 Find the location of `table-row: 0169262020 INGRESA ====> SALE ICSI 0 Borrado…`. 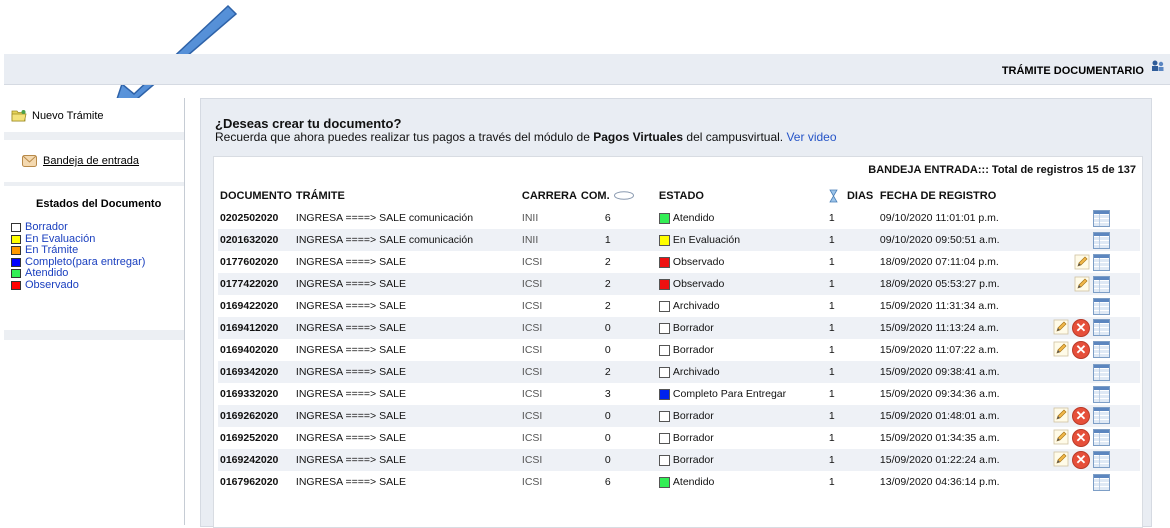

table-row: 0169262020 INGRESA ====> SALE ICSI 0 Borrado… is located at coordinates (679, 416).